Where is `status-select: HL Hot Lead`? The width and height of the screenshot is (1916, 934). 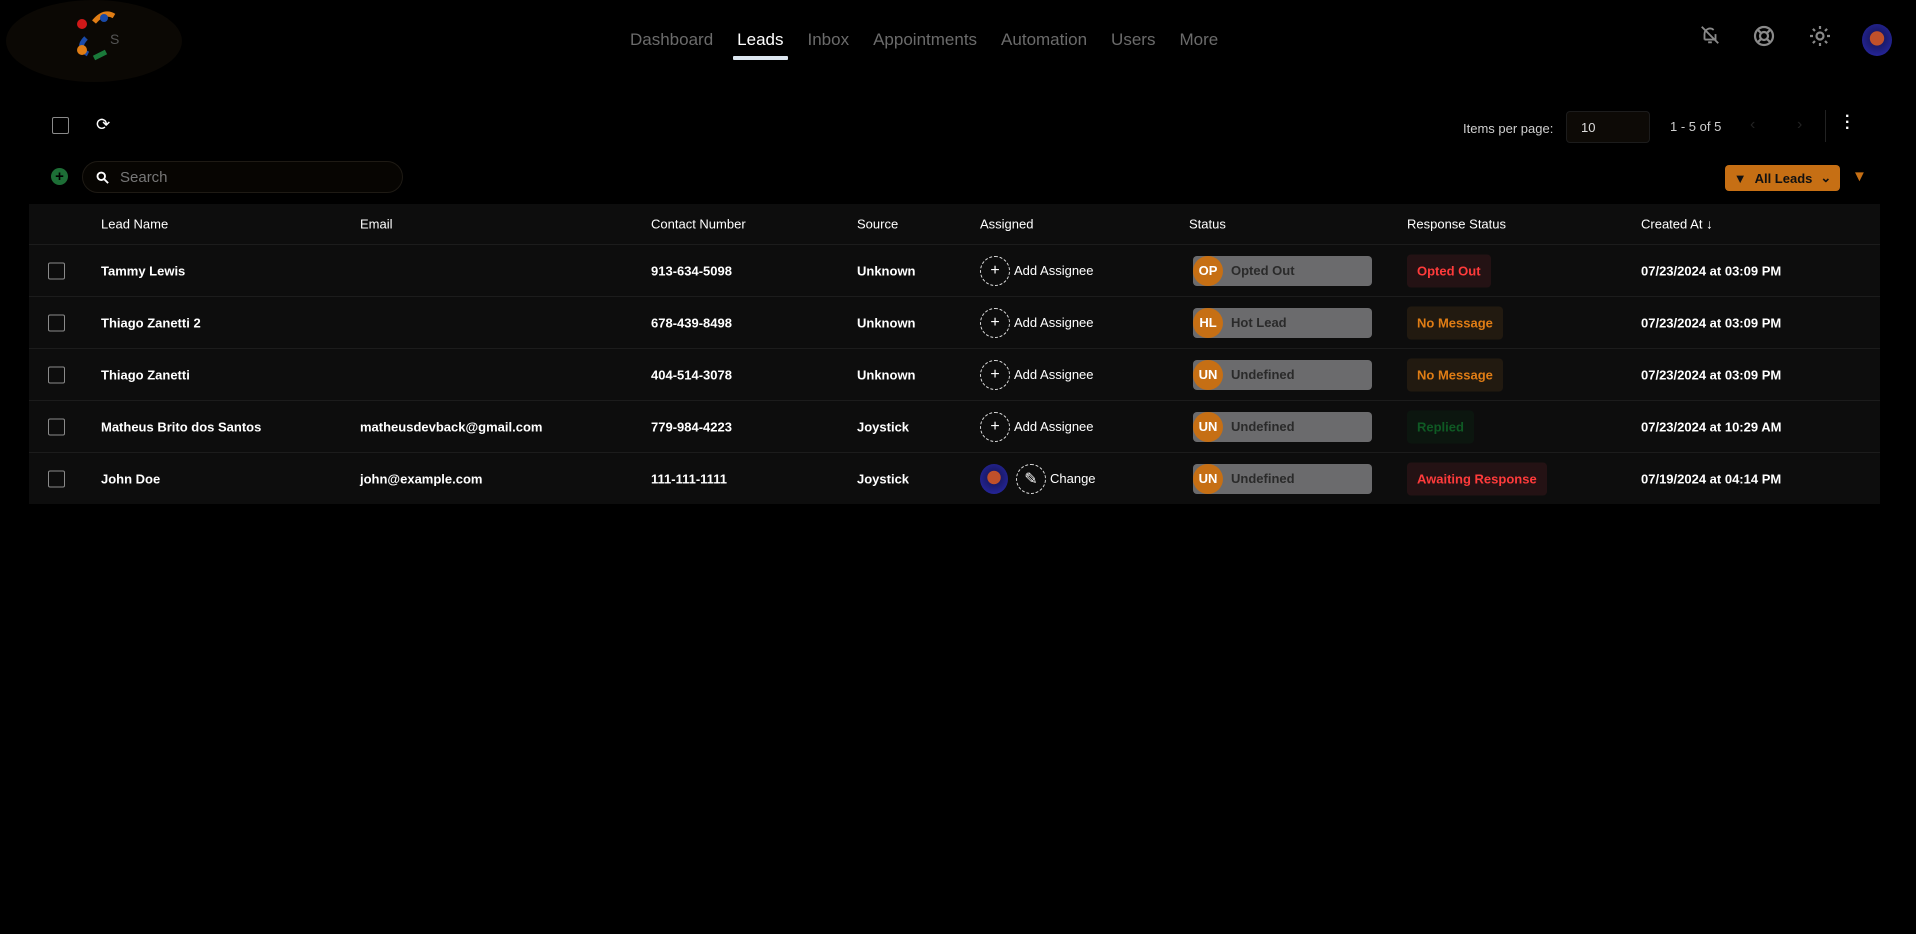
status-select: HL Hot Lead is located at coordinates (1282, 322).